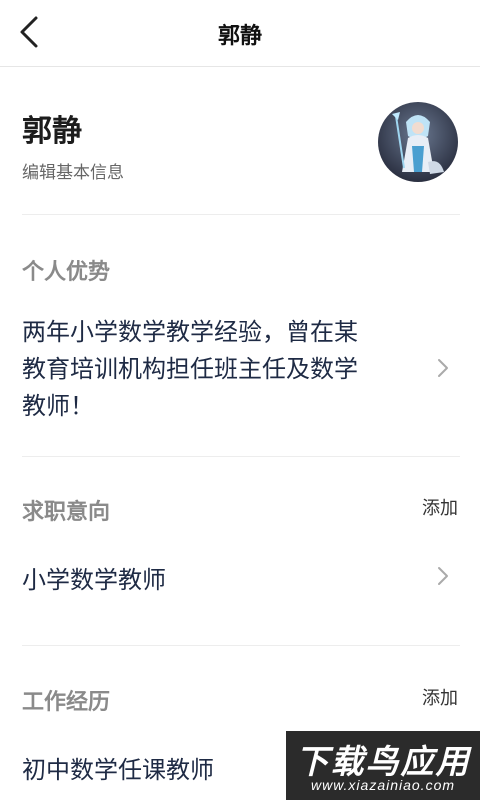 The image size is (480, 800). I want to click on add-experience-button: 添加, so click(440, 697).